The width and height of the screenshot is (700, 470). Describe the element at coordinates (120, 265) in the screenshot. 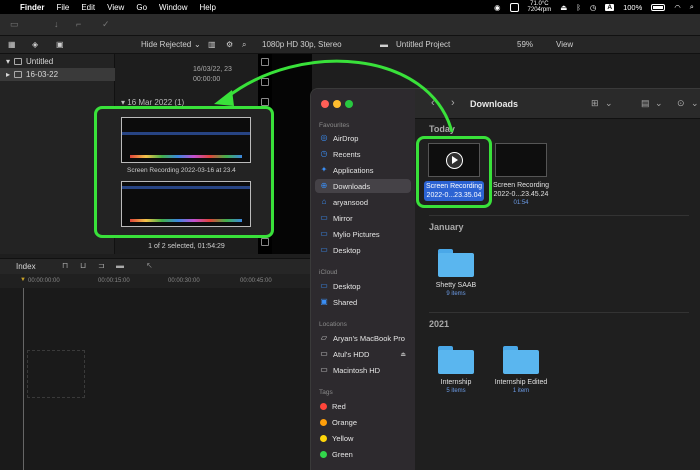

I see `overwrite-clip-icon: ▬` at that location.